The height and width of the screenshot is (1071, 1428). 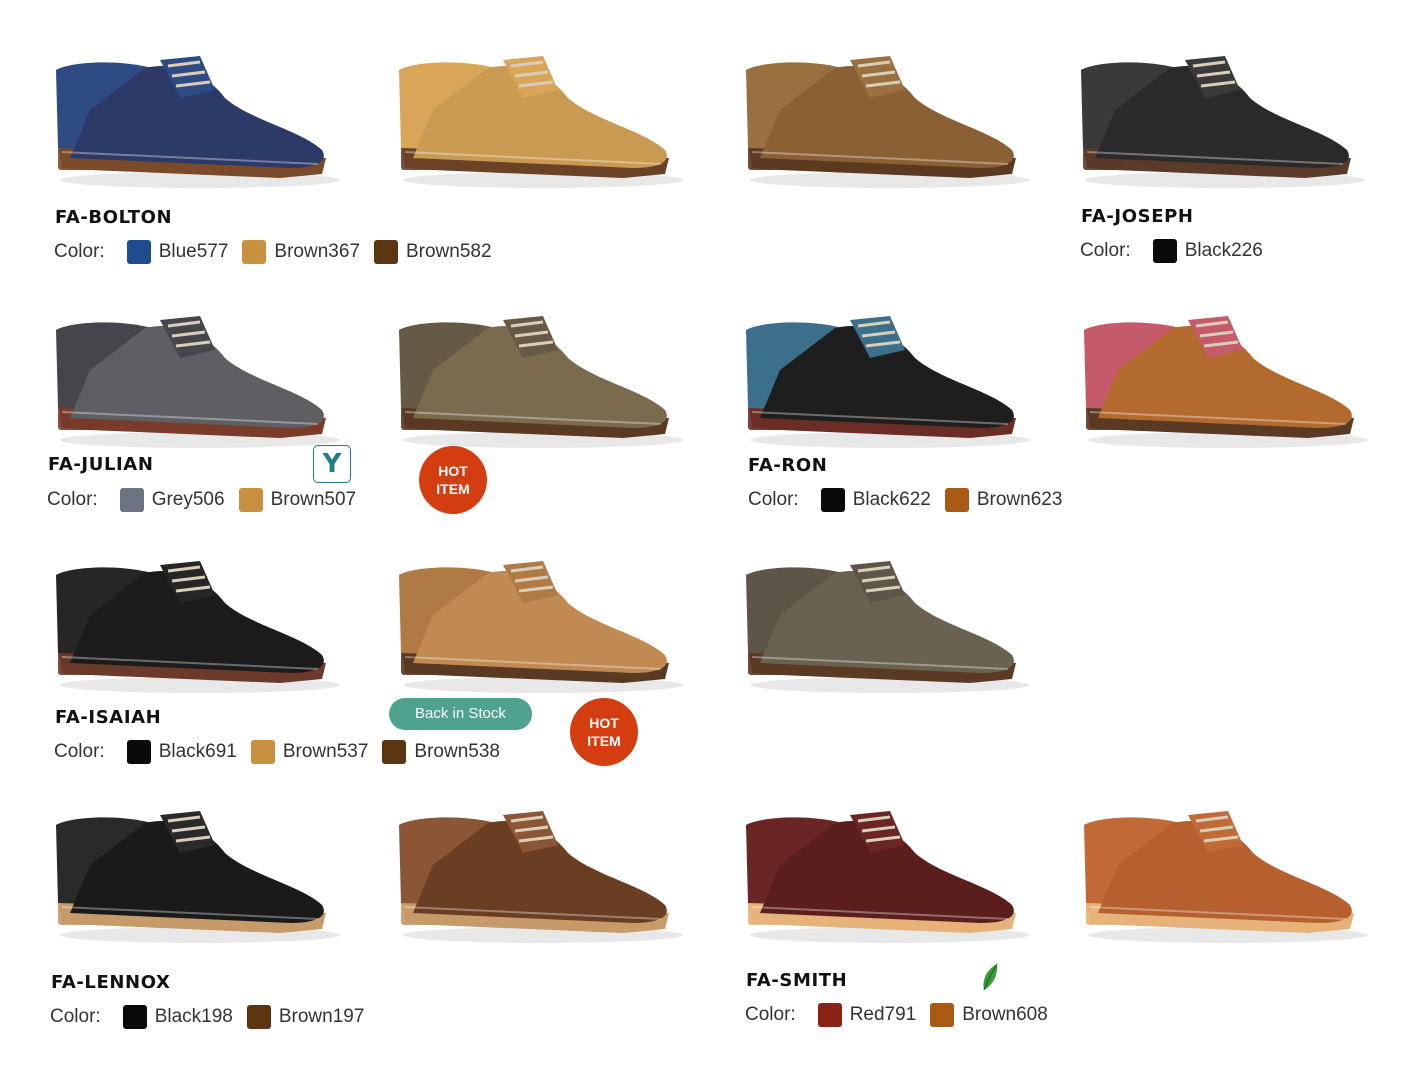 I want to click on swatch-black226: Black226, so click(x=1207, y=251).